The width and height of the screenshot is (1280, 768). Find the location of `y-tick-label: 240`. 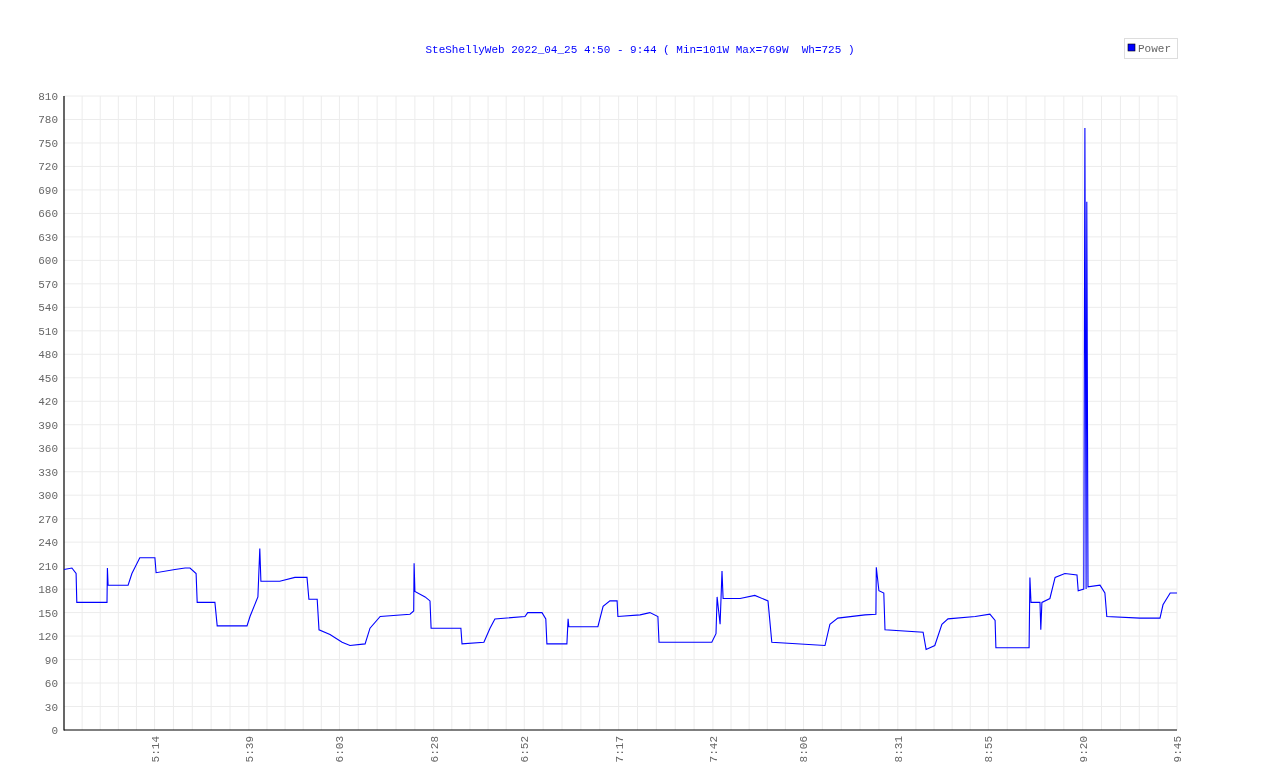

y-tick-label: 240 is located at coordinates (48, 543).